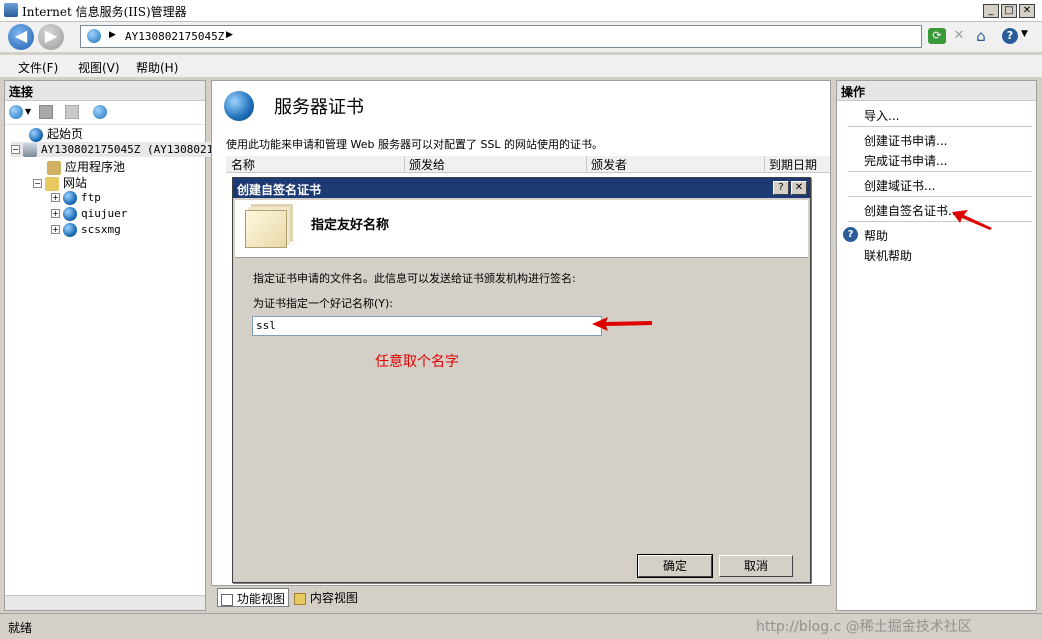 The height and width of the screenshot is (639, 1042). I want to click on tree-site-ftp: + ftp, so click(76, 197).